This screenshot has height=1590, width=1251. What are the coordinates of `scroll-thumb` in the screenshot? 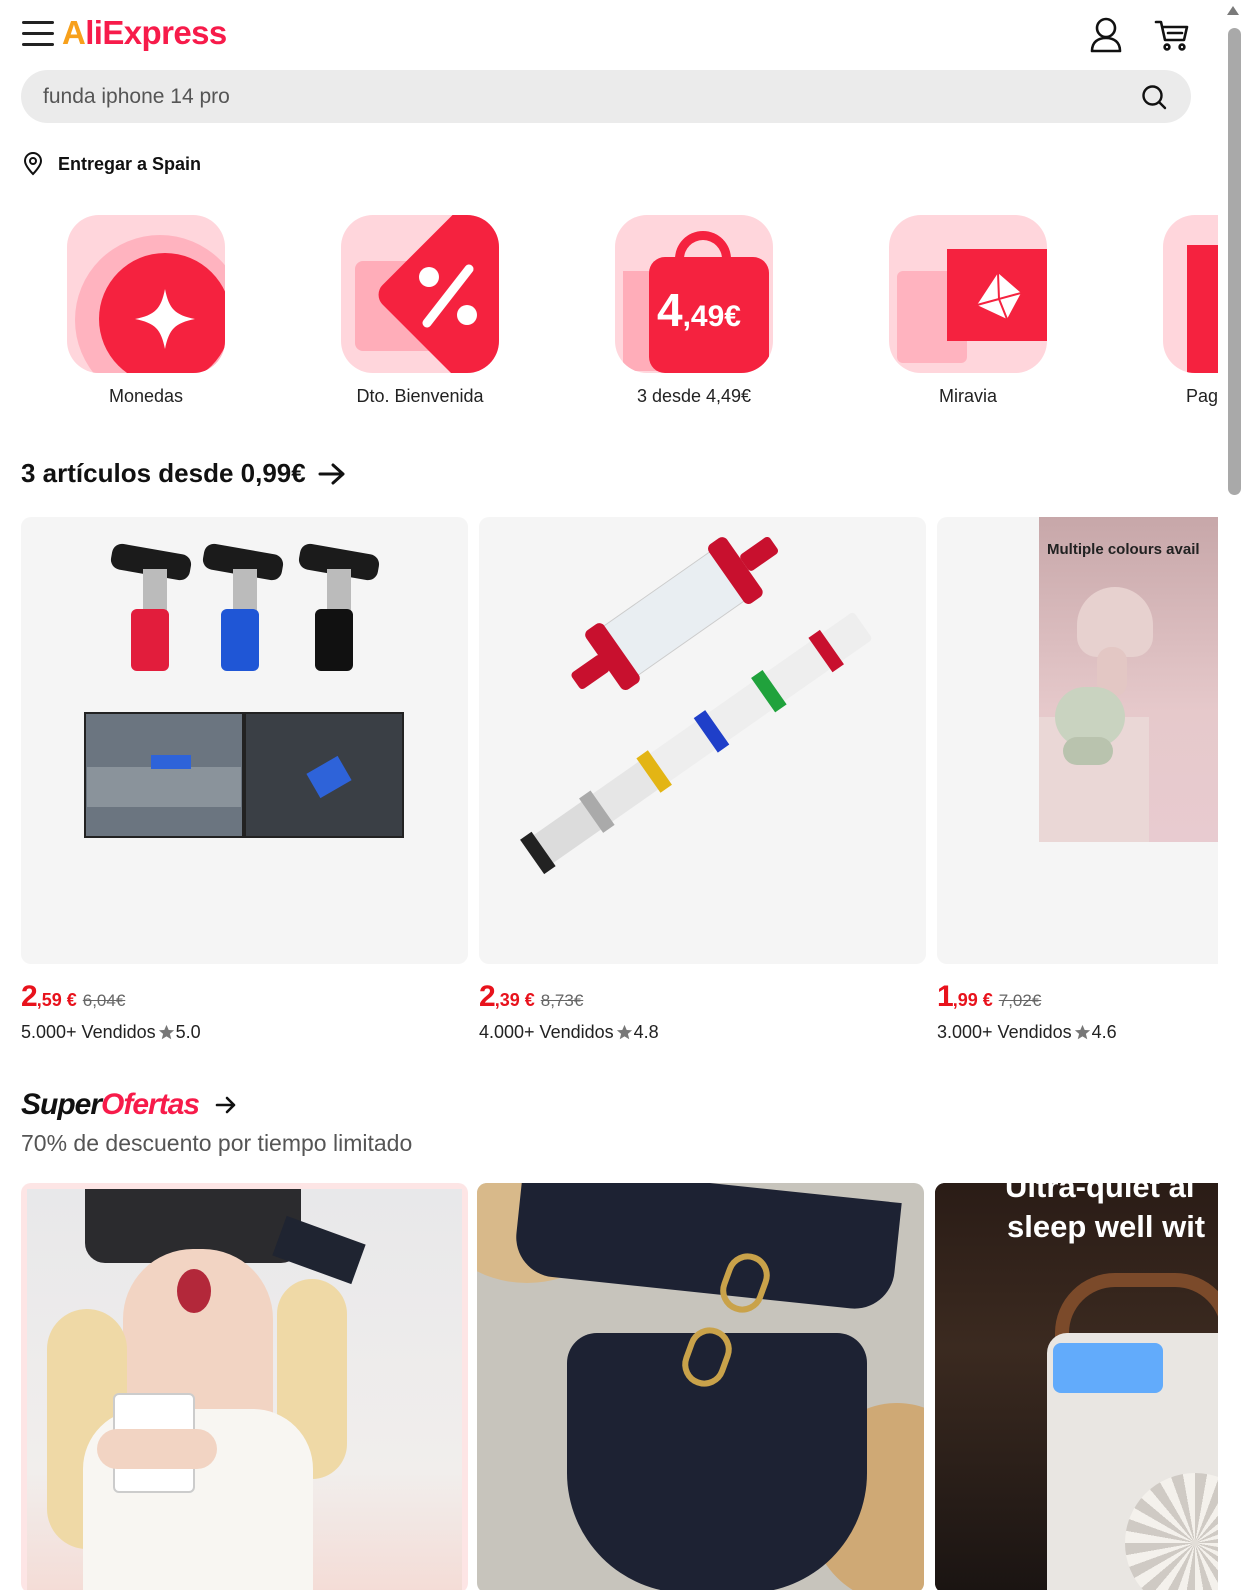 It's located at (1234, 261).